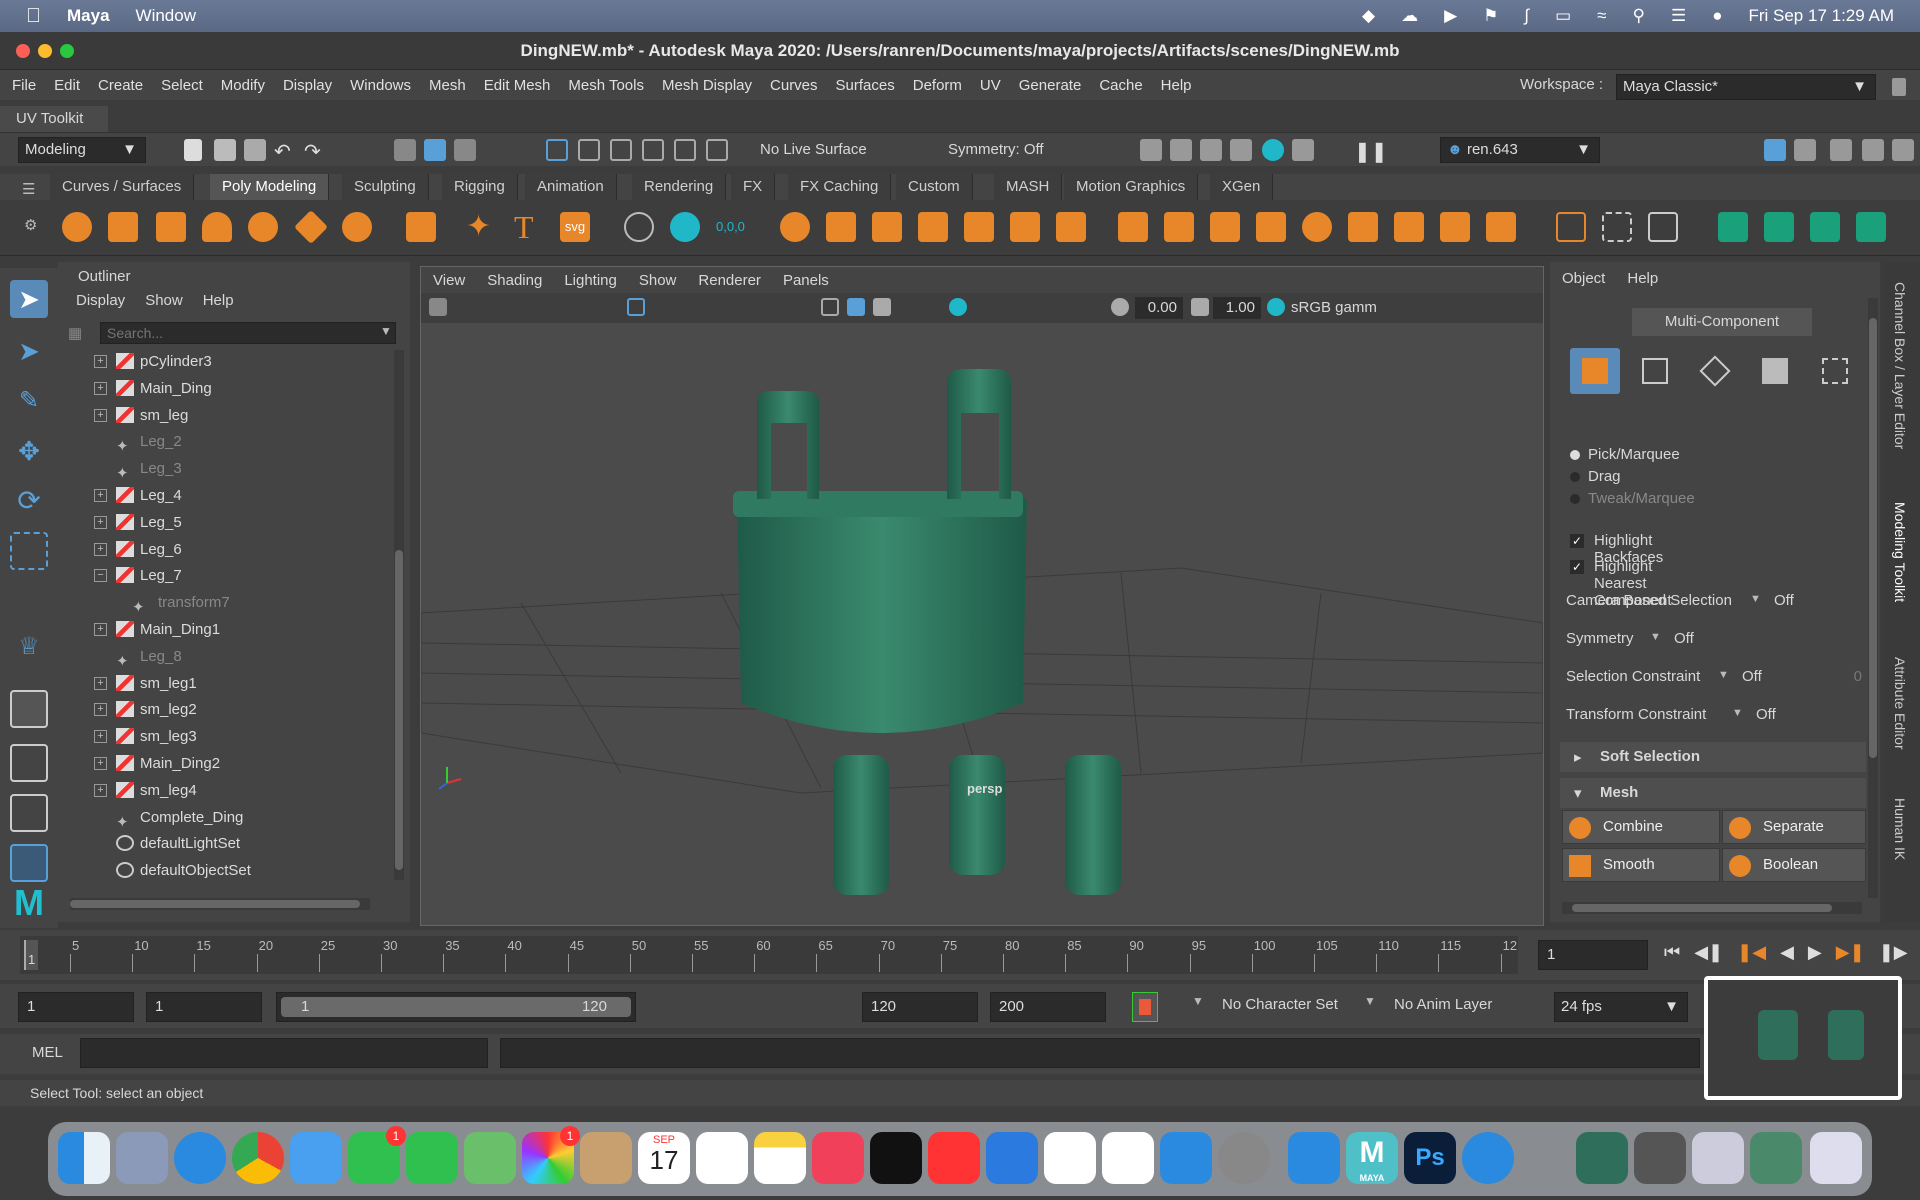 Image resolution: width=1920 pixels, height=1200 pixels. What do you see at coordinates (82, 150) in the screenshot?
I see `menu-set-dropdown: Modeling ▼` at bounding box center [82, 150].